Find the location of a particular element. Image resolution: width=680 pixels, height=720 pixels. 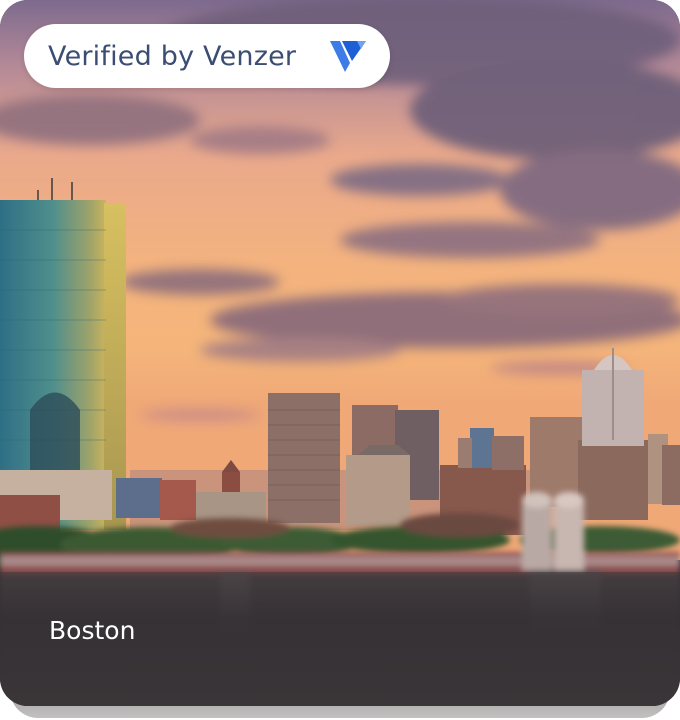

venzer-logo-icon is located at coordinates (348, 56).